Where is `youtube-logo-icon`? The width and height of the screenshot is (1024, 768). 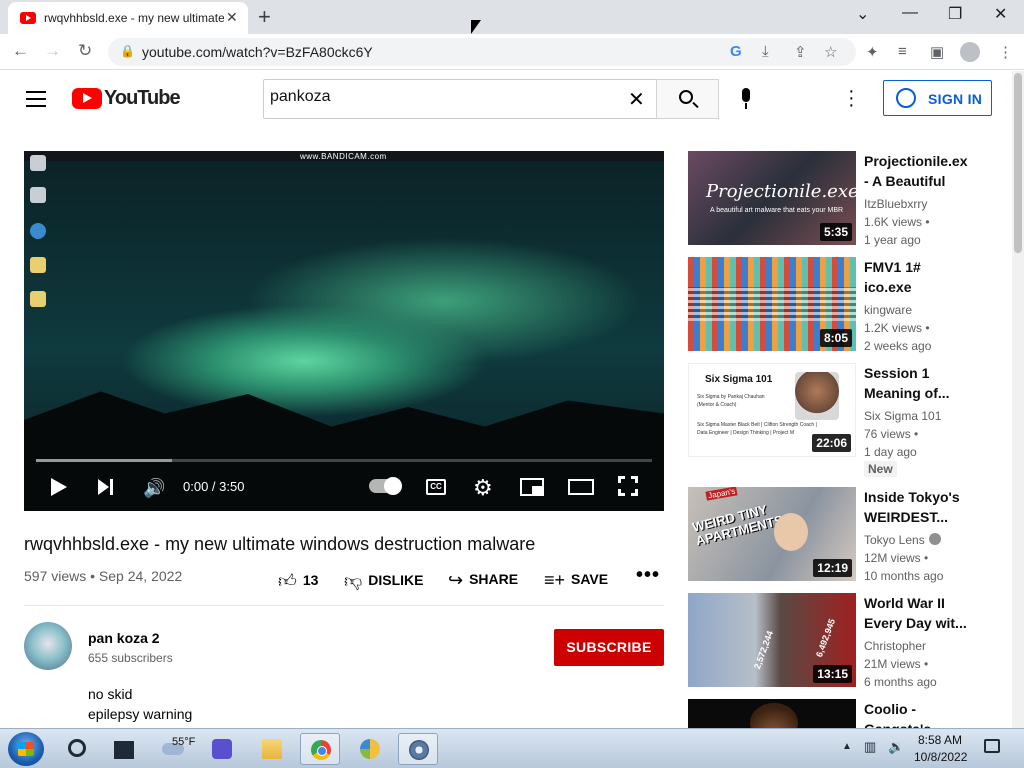 youtube-logo-icon is located at coordinates (87, 98).